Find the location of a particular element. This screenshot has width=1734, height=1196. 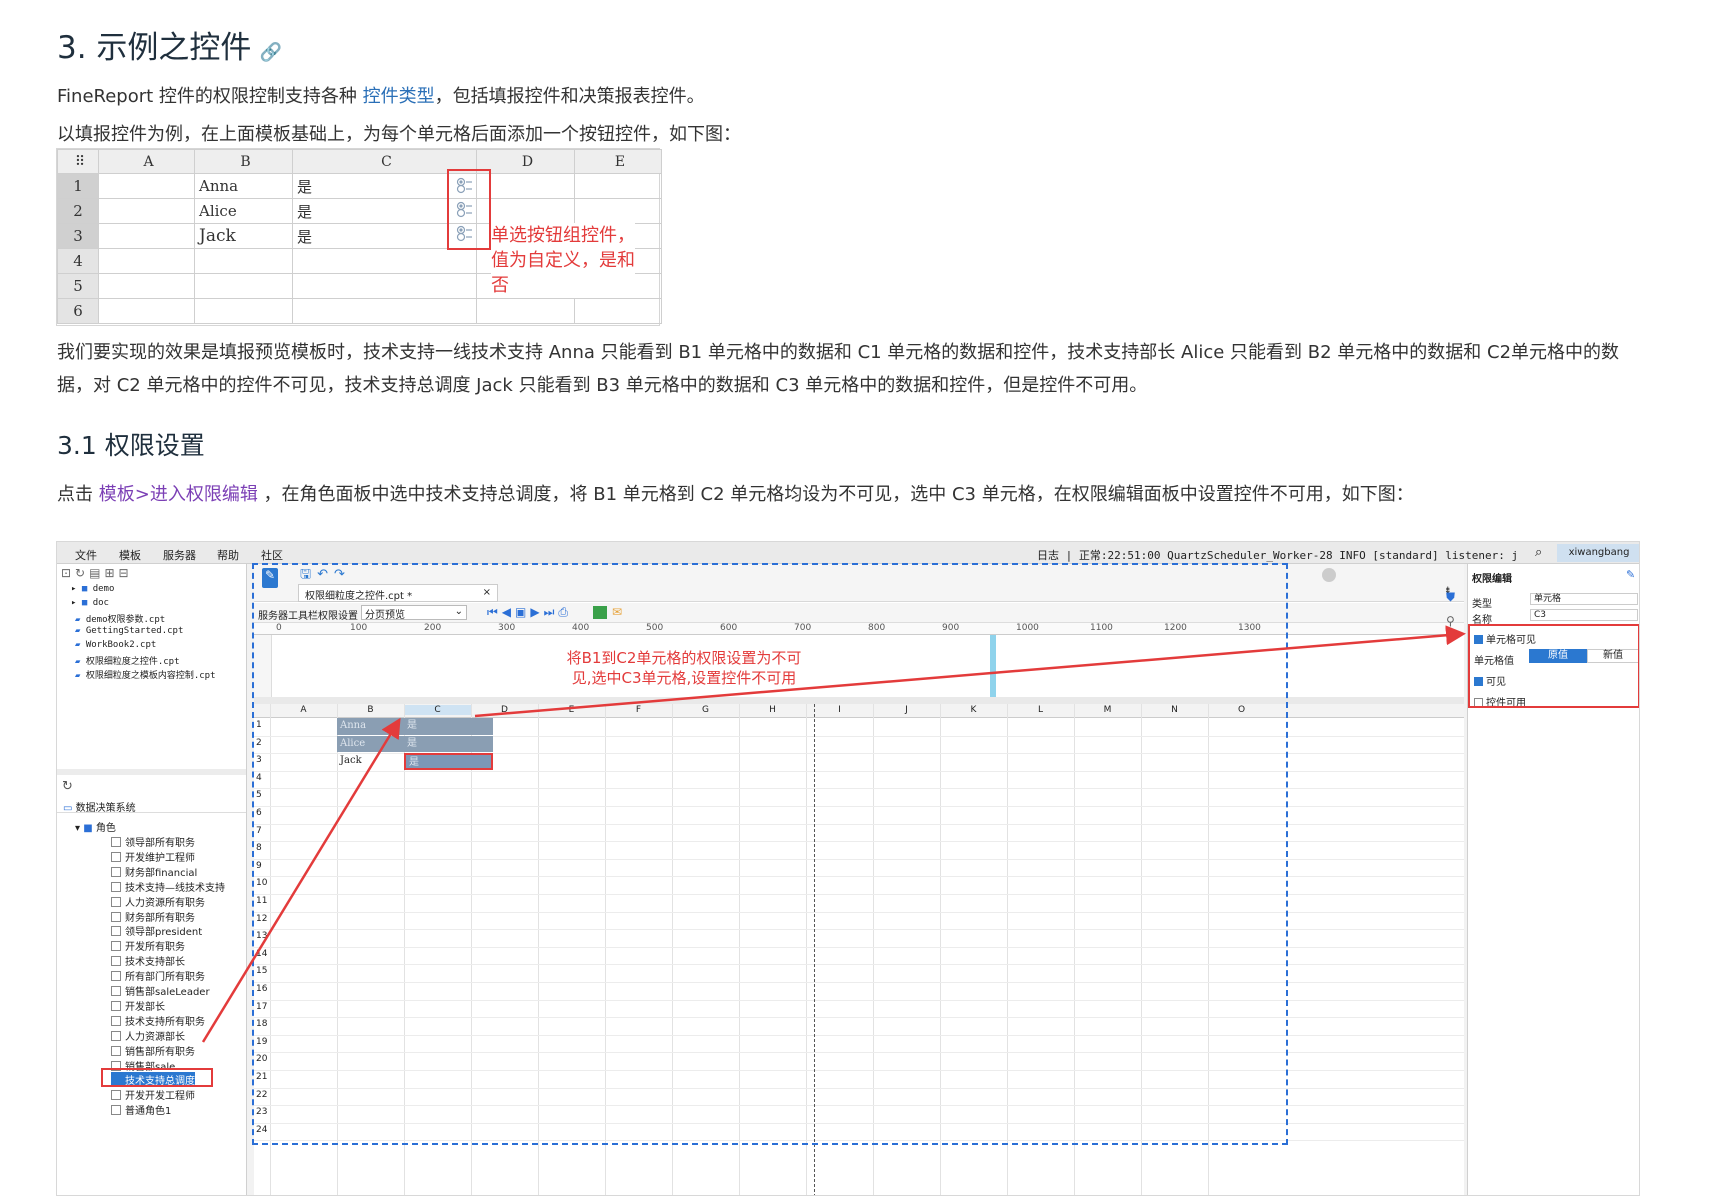

cell-b: Alice is located at coordinates (243, 211).